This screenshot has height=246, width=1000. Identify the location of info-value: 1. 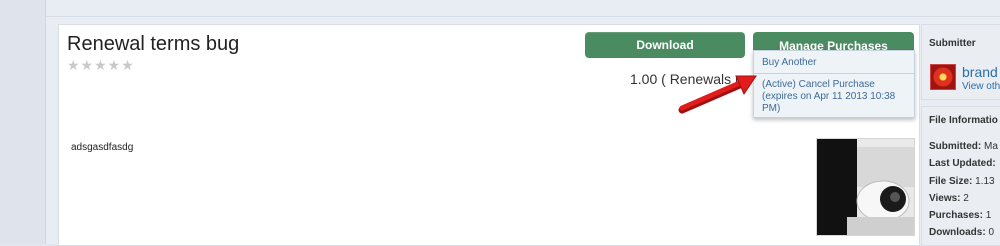
(988, 215).